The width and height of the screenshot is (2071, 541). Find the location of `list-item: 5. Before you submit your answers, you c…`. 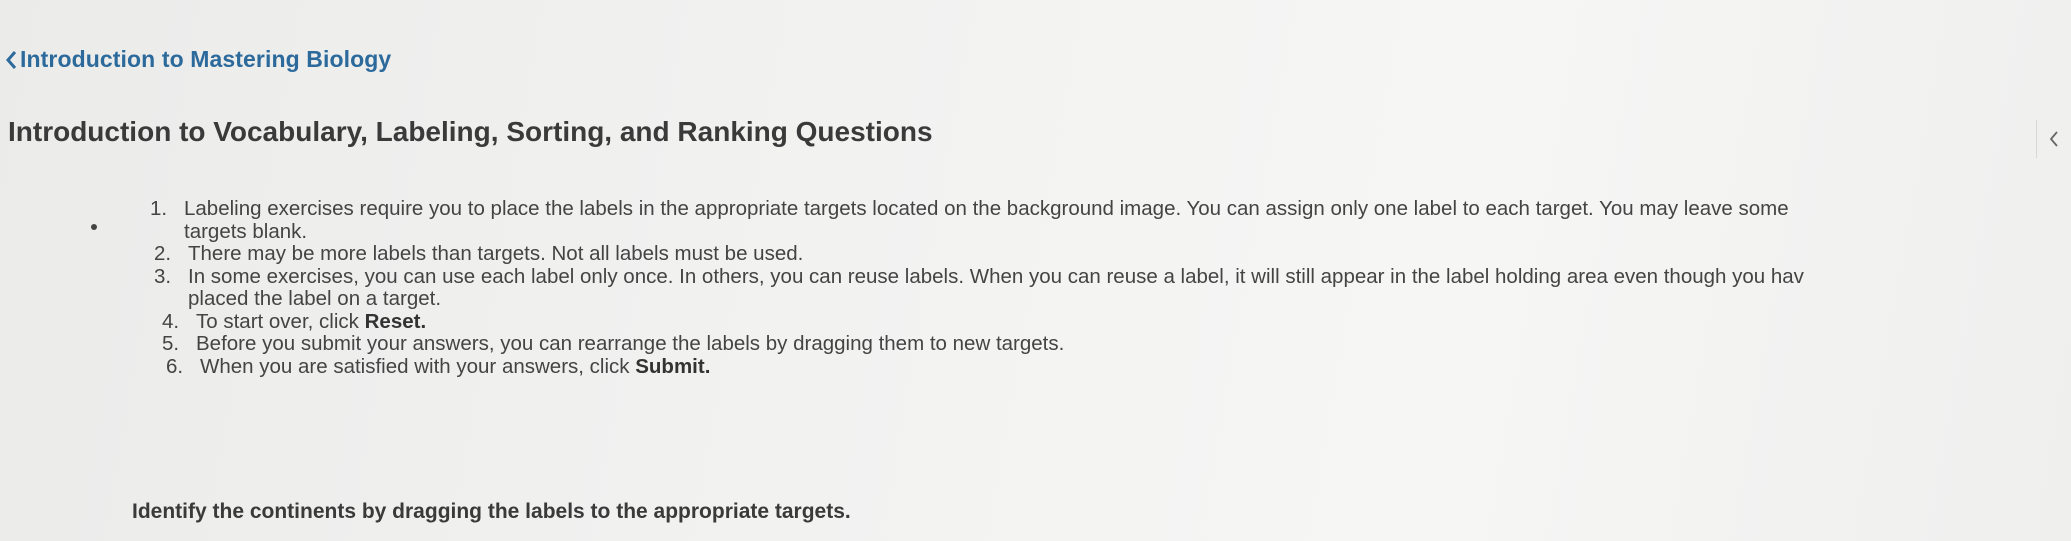

list-item: 5. Before you submit your answers, you c… is located at coordinates (1116, 344).